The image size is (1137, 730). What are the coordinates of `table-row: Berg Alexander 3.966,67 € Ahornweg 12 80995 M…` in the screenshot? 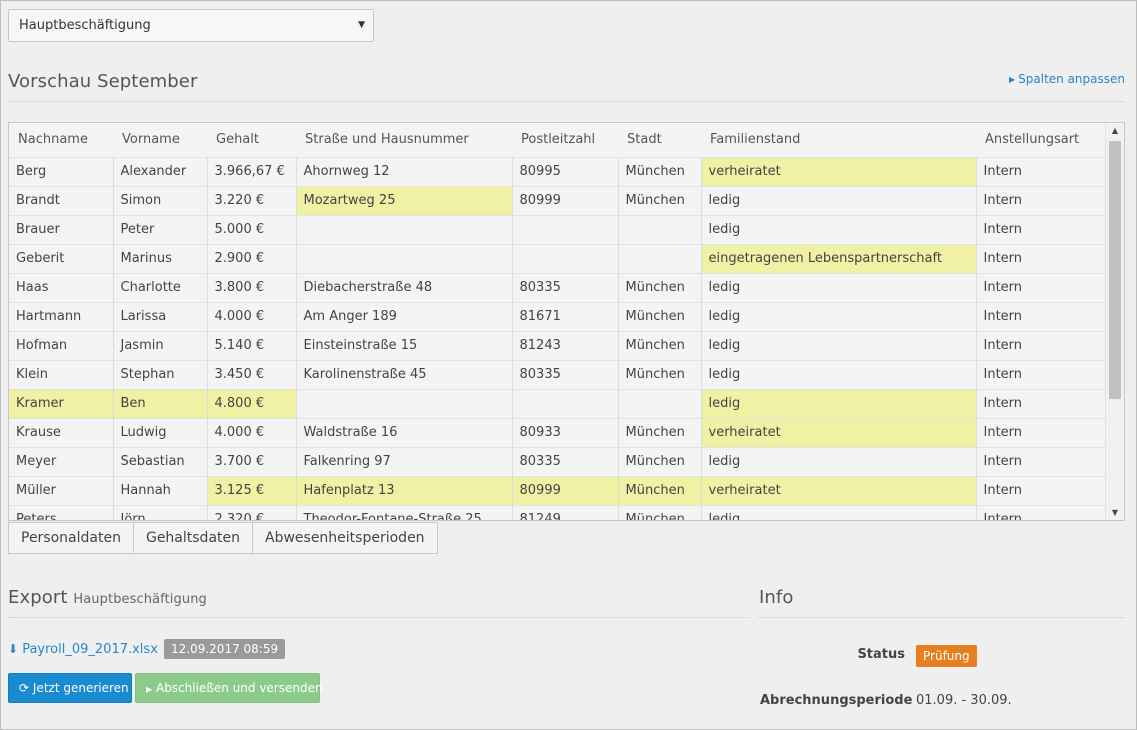 It's located at (557, 171).